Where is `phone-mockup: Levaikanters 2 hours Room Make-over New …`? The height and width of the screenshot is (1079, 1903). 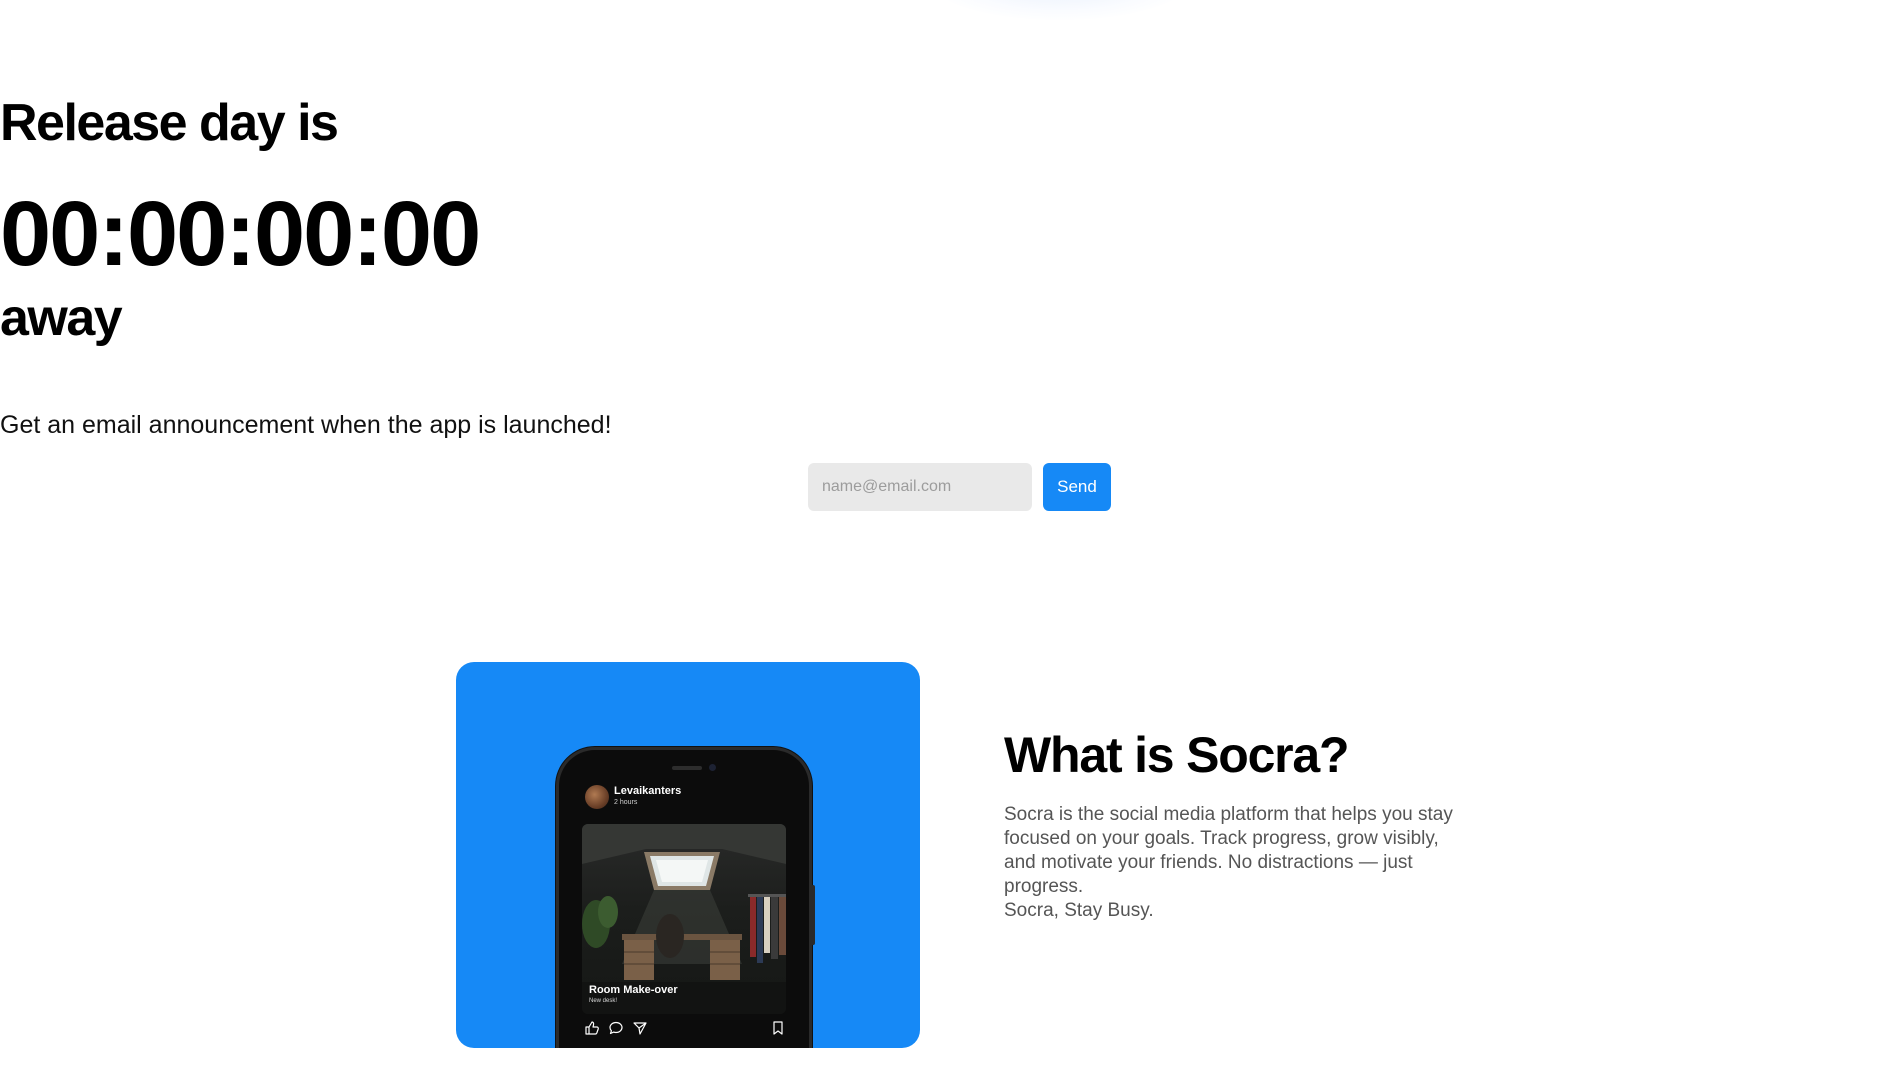 phone-mockup: Levaikanters 2 hours Room Make-over New … is located at coordinates (687, 899).